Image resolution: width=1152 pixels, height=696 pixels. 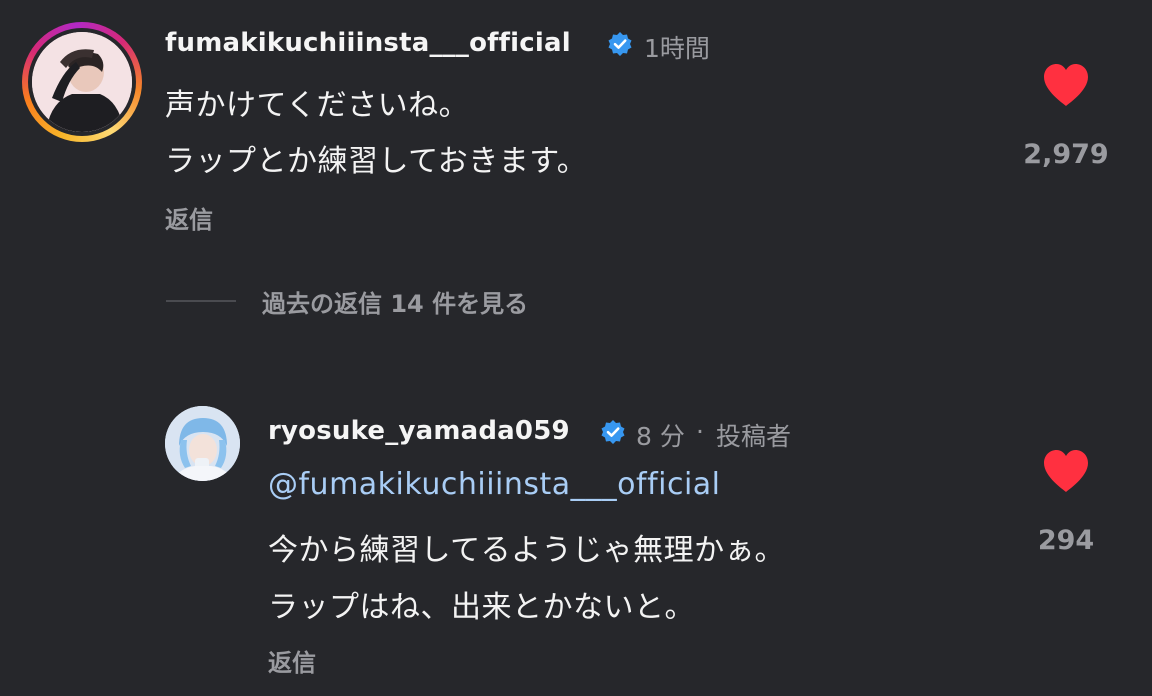 I want to click on replies-divider, so click(x=201, y=301).